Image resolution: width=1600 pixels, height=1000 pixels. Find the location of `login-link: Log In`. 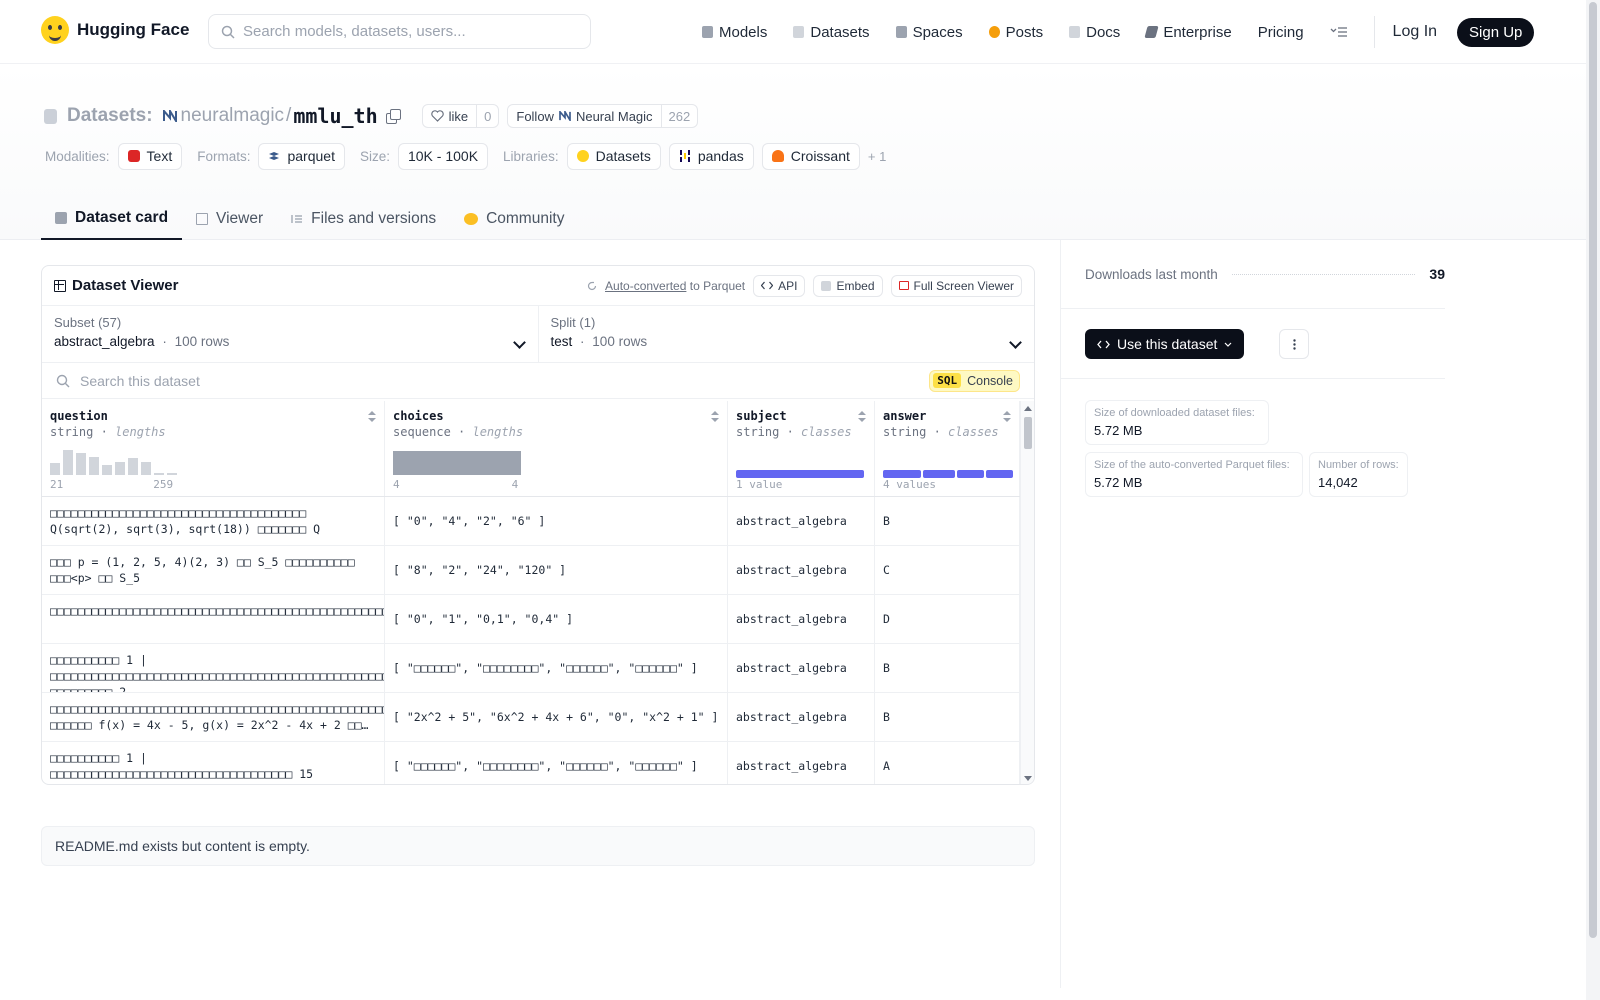

login-link: Log In is located at coordinates (1415, 32).